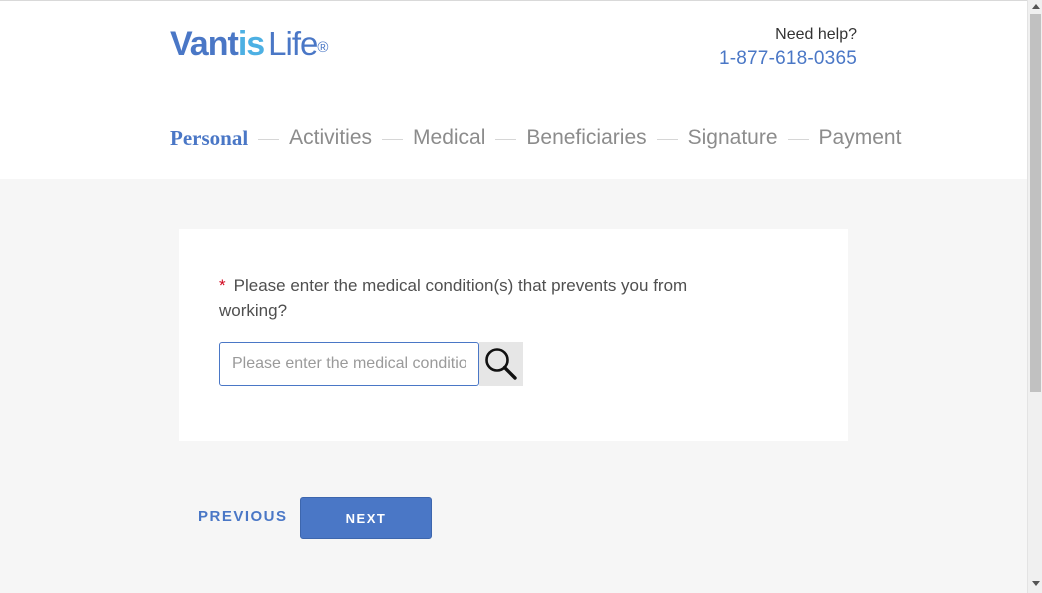  Describe the element at coordinates (366, 518) in the screenshot. I see `next-button: NEXT` at that location.